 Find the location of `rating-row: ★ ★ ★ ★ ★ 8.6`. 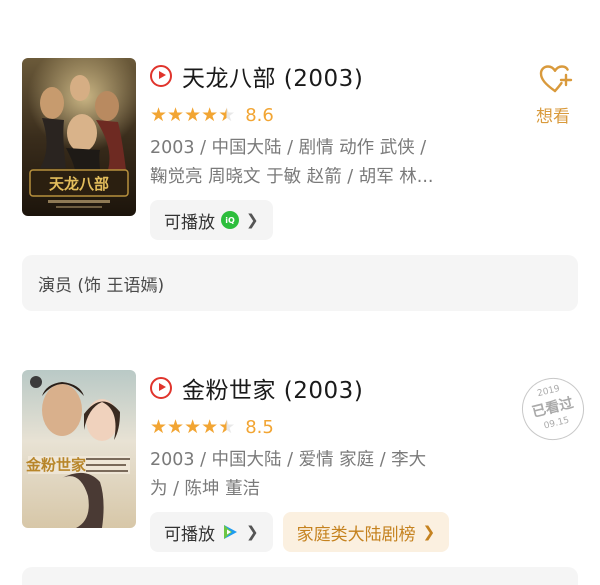

rating-row: ★ ★ ★ ★ ★ 8.6 is located at coordinates (315, 115).